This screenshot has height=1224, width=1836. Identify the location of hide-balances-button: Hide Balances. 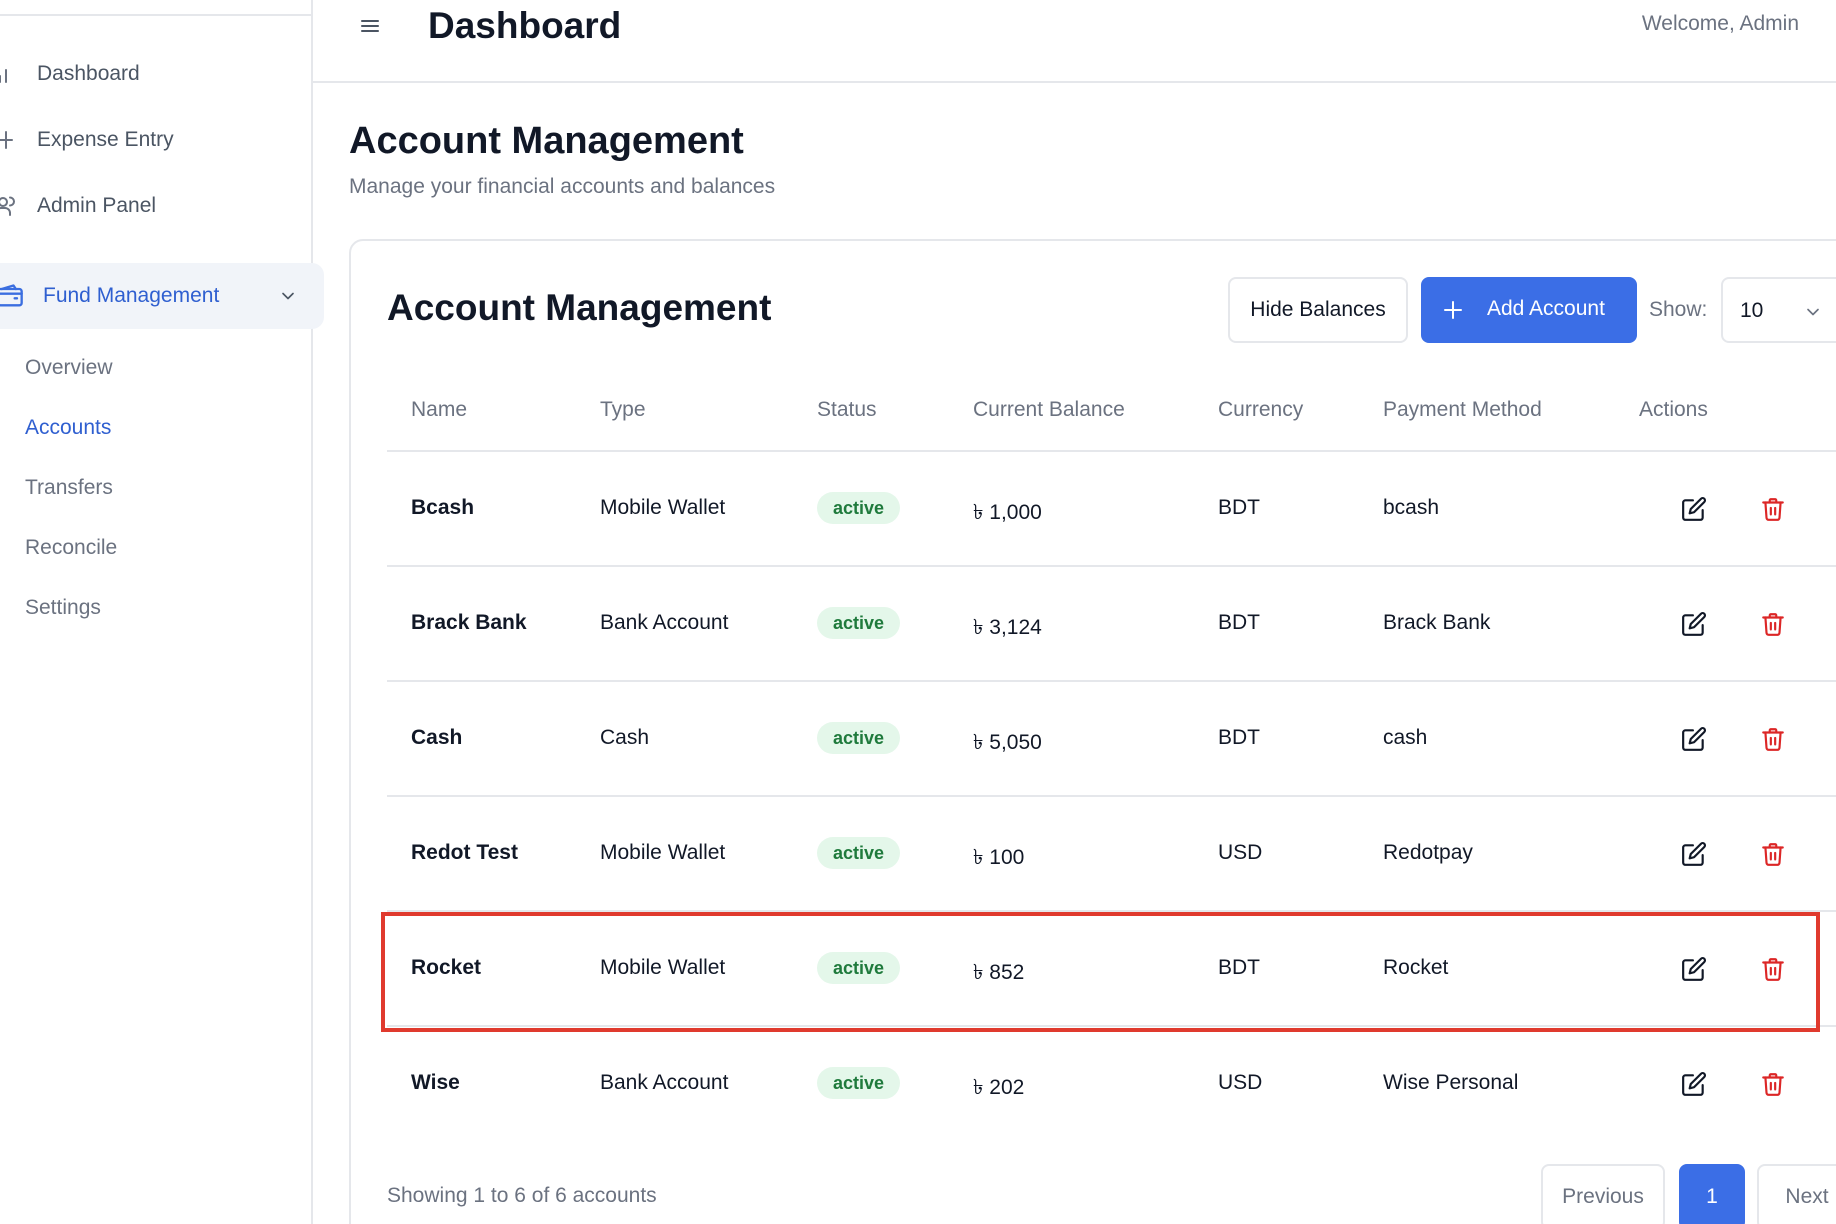
(1318, 310).